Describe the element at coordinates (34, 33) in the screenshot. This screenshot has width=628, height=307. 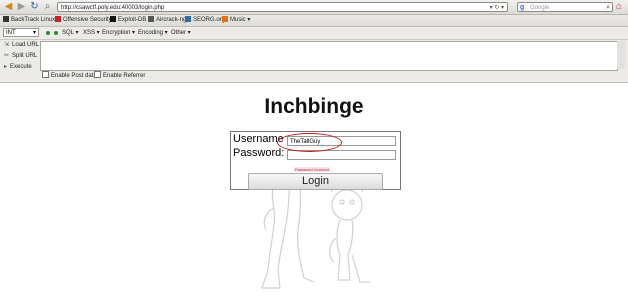
I see `chevron-down-icon: ▾` at that location.